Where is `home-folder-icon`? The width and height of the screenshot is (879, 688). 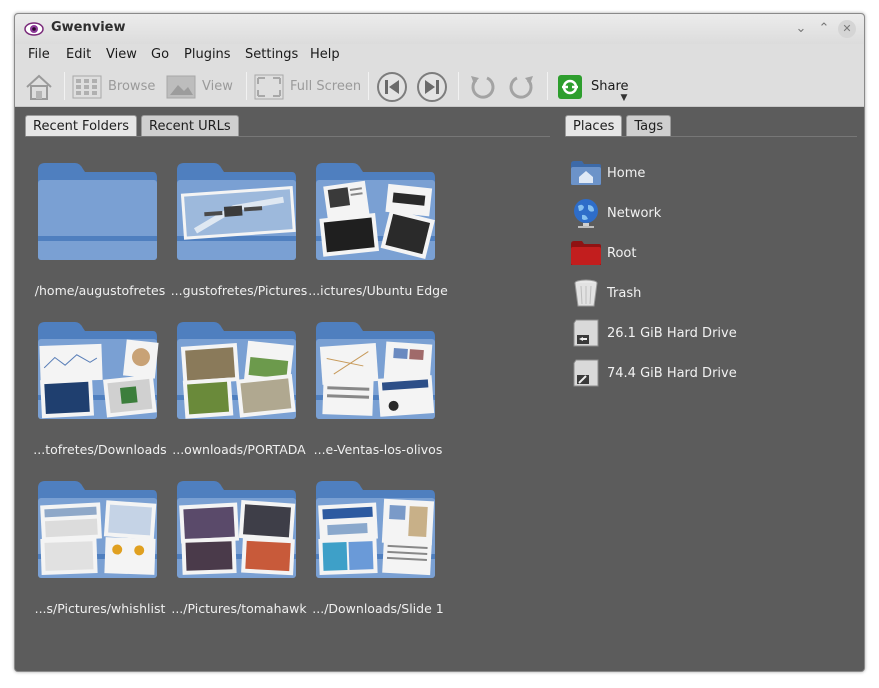 home-folder-icon is located at coordinates (586, 173).